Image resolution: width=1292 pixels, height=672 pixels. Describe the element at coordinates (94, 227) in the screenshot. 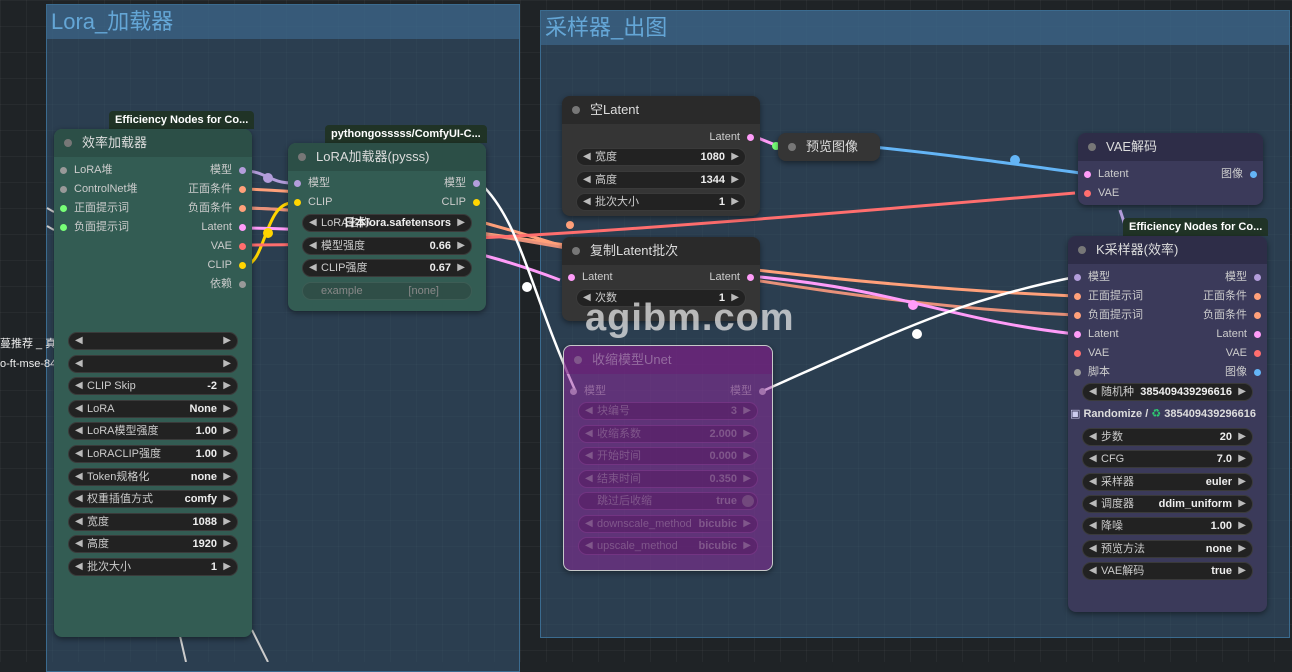

I see `input-negative-prompt: 负面提示词` at that location.